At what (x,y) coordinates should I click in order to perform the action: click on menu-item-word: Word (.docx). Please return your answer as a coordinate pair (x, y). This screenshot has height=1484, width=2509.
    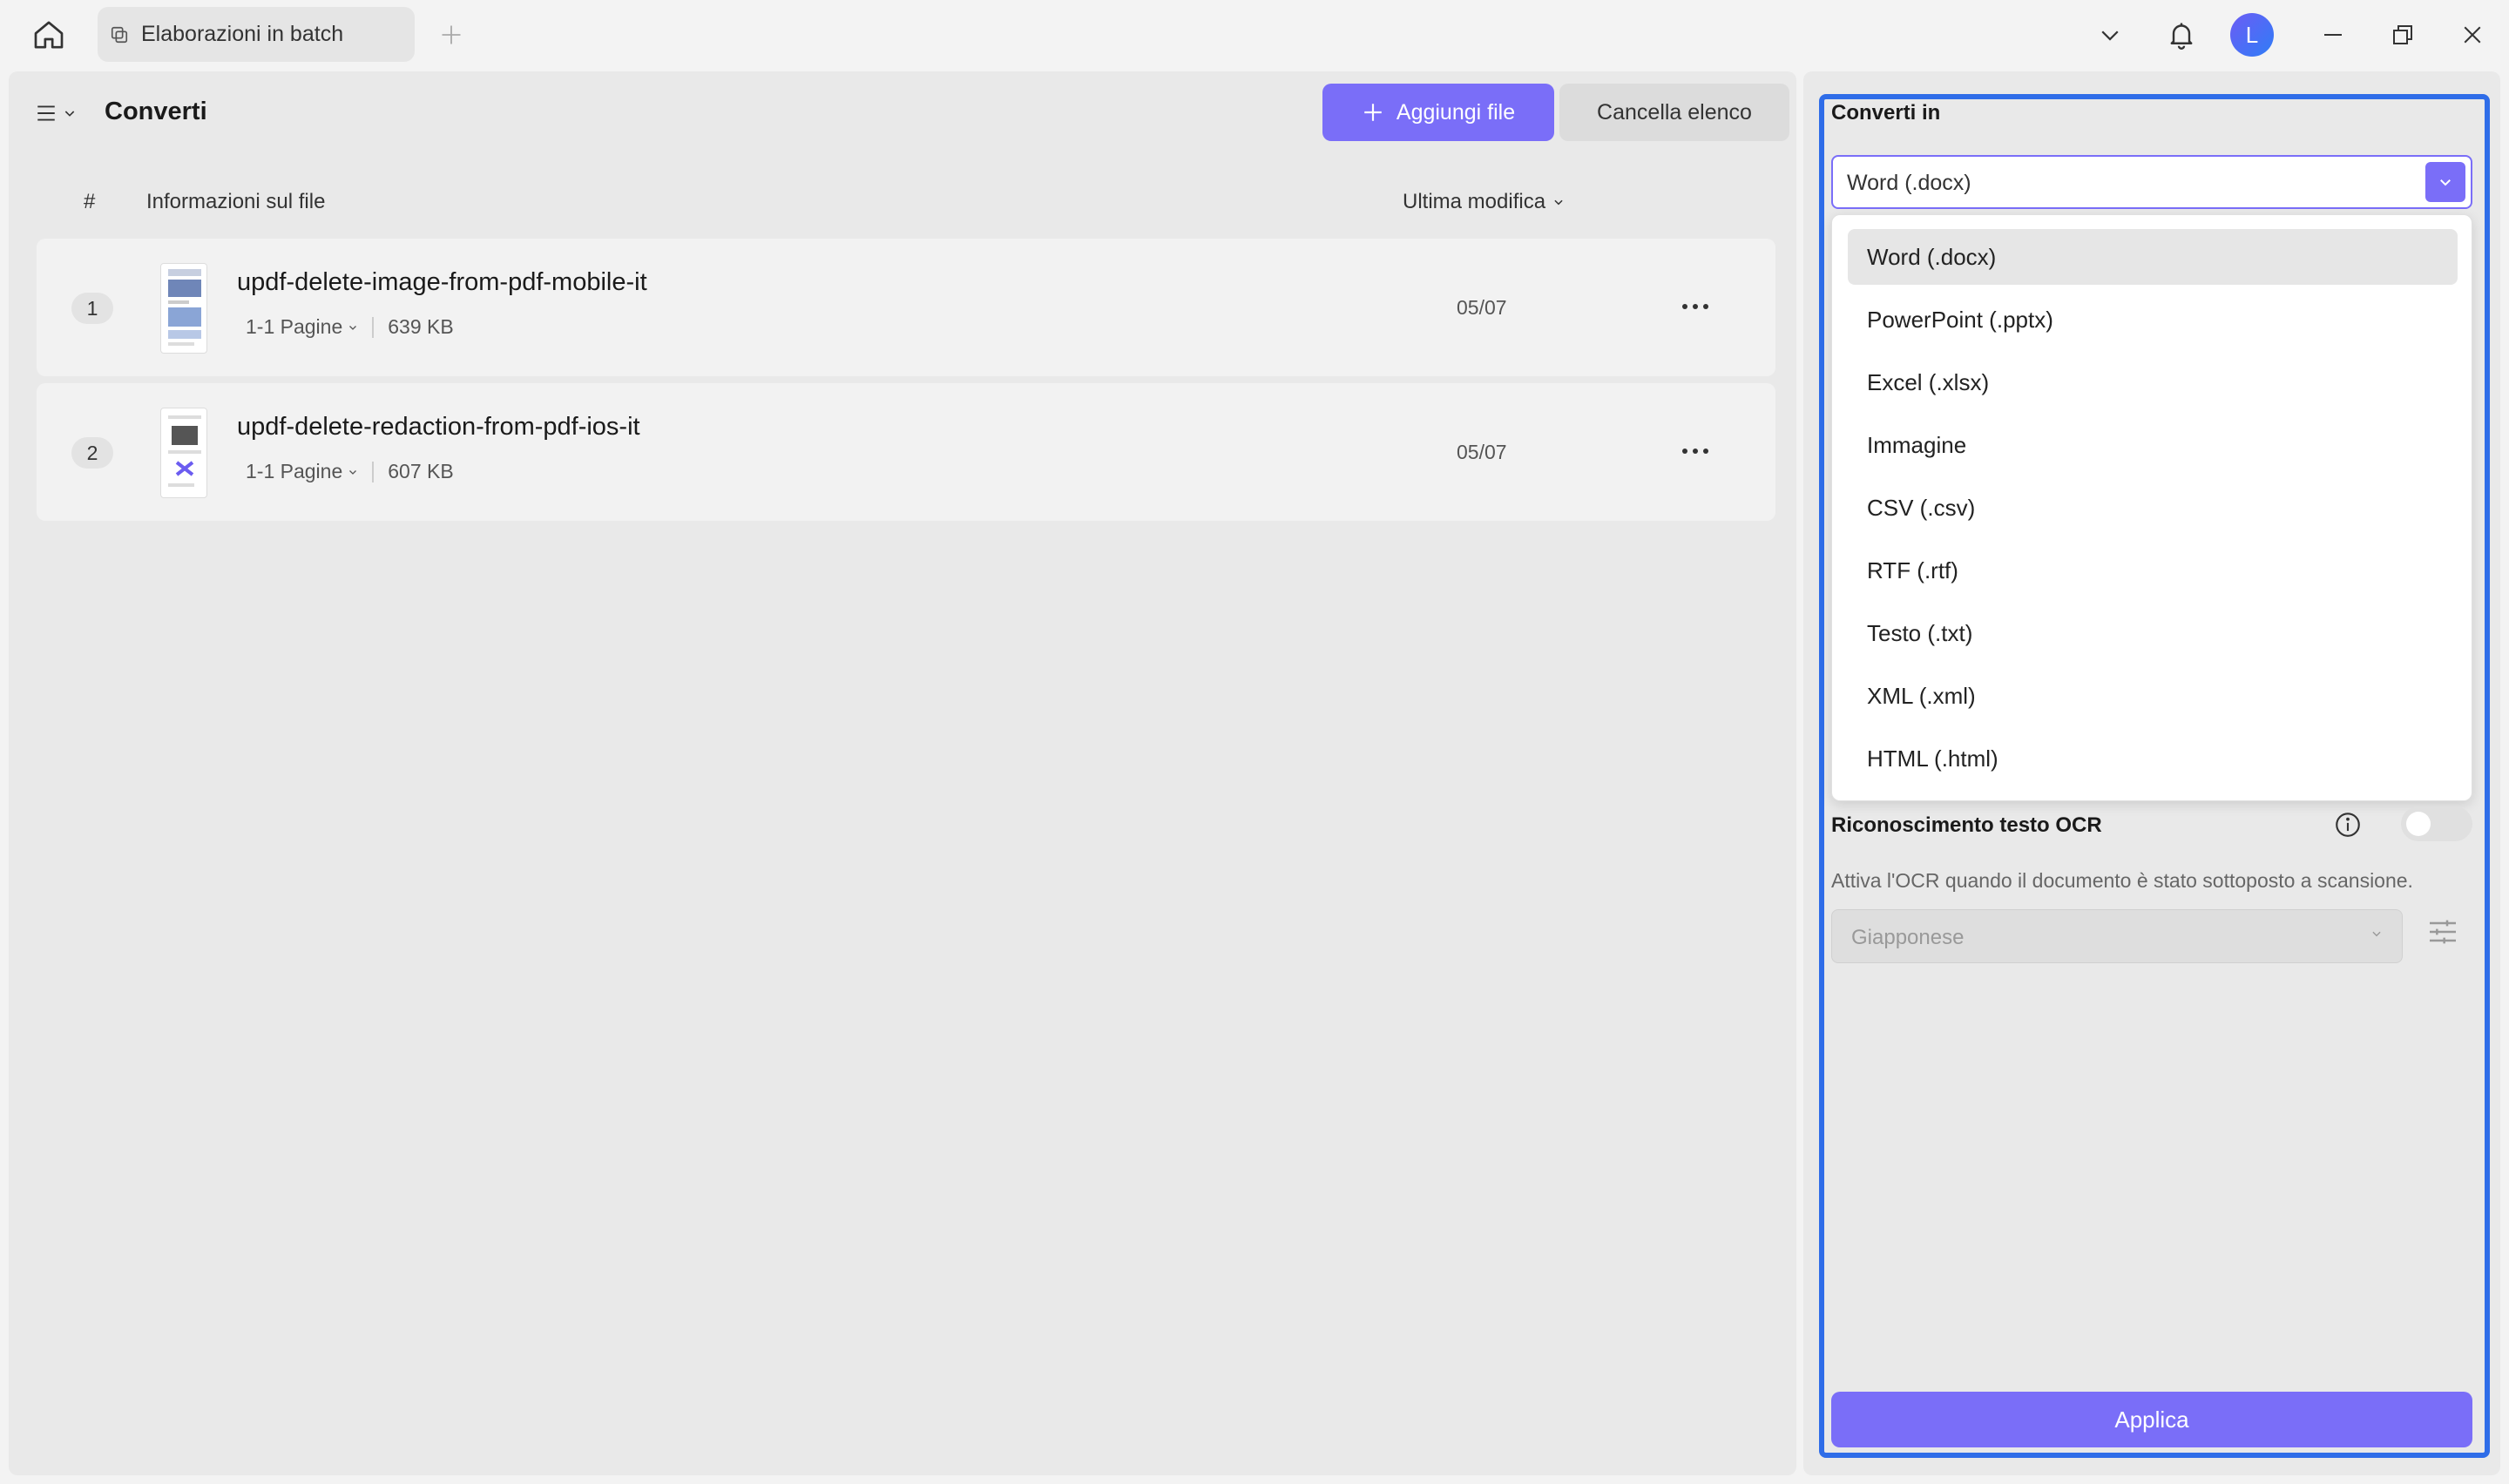
    Looking at the image, I should click on (2153, 257).